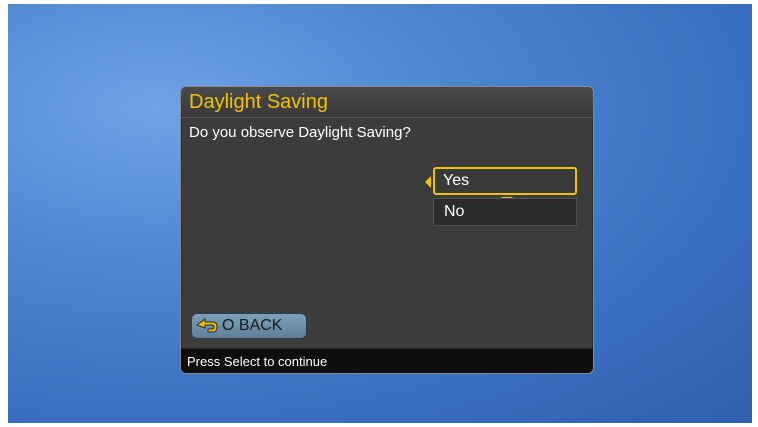 This screenshot has height=427, width=758. What do you see at coordinates (252, 325) in the screenshot?
I see `back-button-label: O BACK` at bounding box center [252, 325].